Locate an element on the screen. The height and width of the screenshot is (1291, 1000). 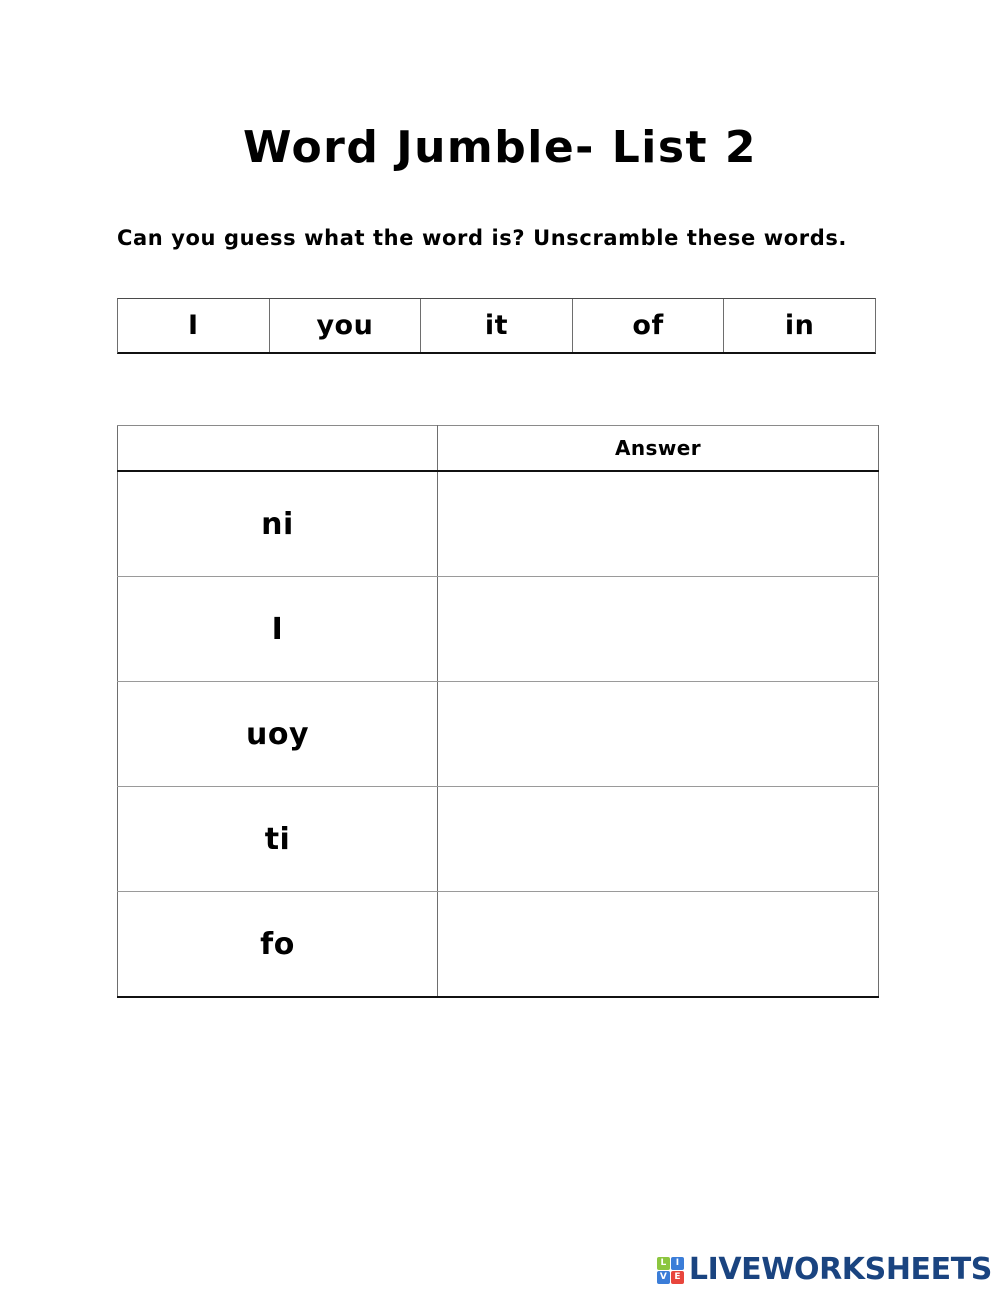
scrambled-word-cell: I is located at coordinates (277, 629).